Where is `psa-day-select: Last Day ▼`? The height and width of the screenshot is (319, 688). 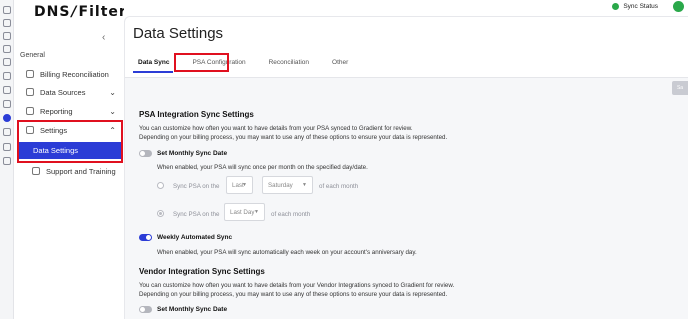
psa-day-select: Last Day ▼ is located at coordinates (244, 212).